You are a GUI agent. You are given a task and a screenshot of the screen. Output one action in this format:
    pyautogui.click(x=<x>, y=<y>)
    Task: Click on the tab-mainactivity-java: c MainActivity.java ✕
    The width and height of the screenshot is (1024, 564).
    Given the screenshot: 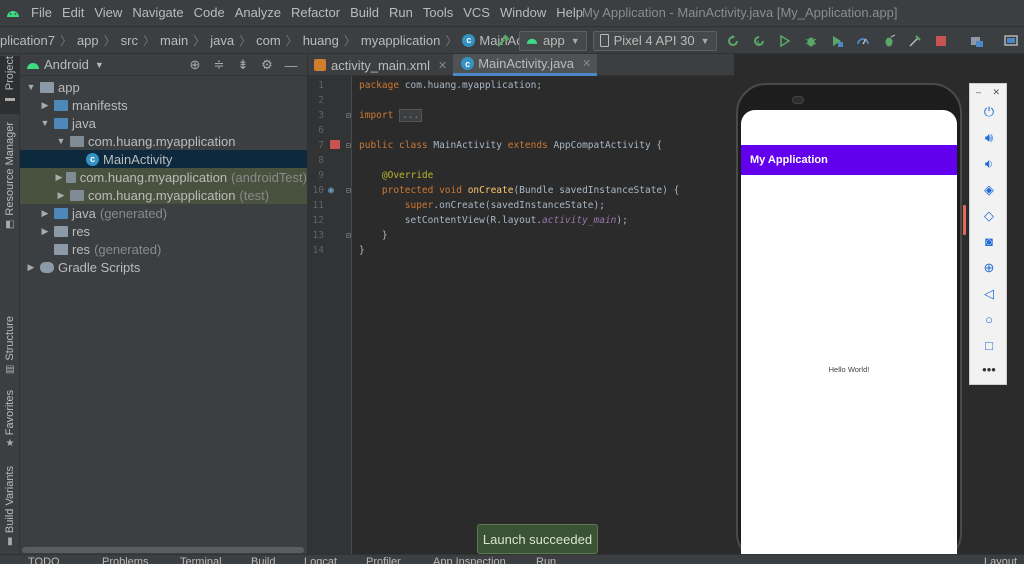 What is the action you would take?
    pyautogui.click(x=525, y=65)
    